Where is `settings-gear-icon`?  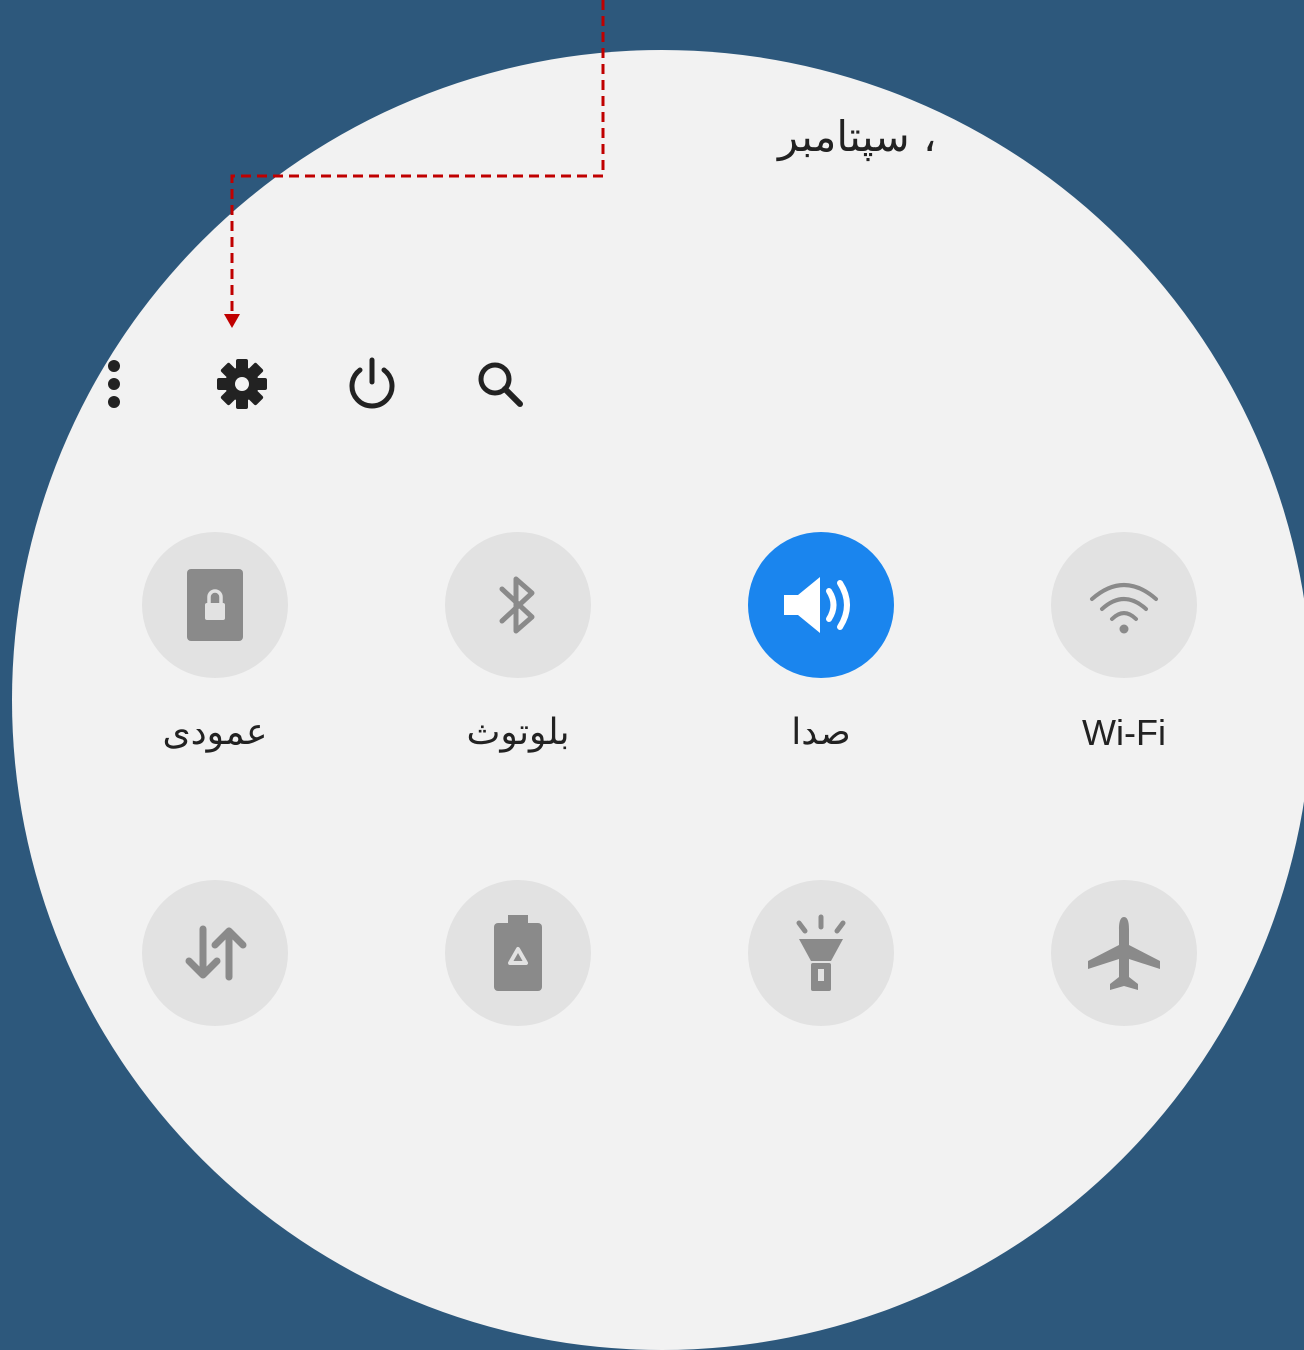
settings-gear-icon is located at coordinates (242, 384).